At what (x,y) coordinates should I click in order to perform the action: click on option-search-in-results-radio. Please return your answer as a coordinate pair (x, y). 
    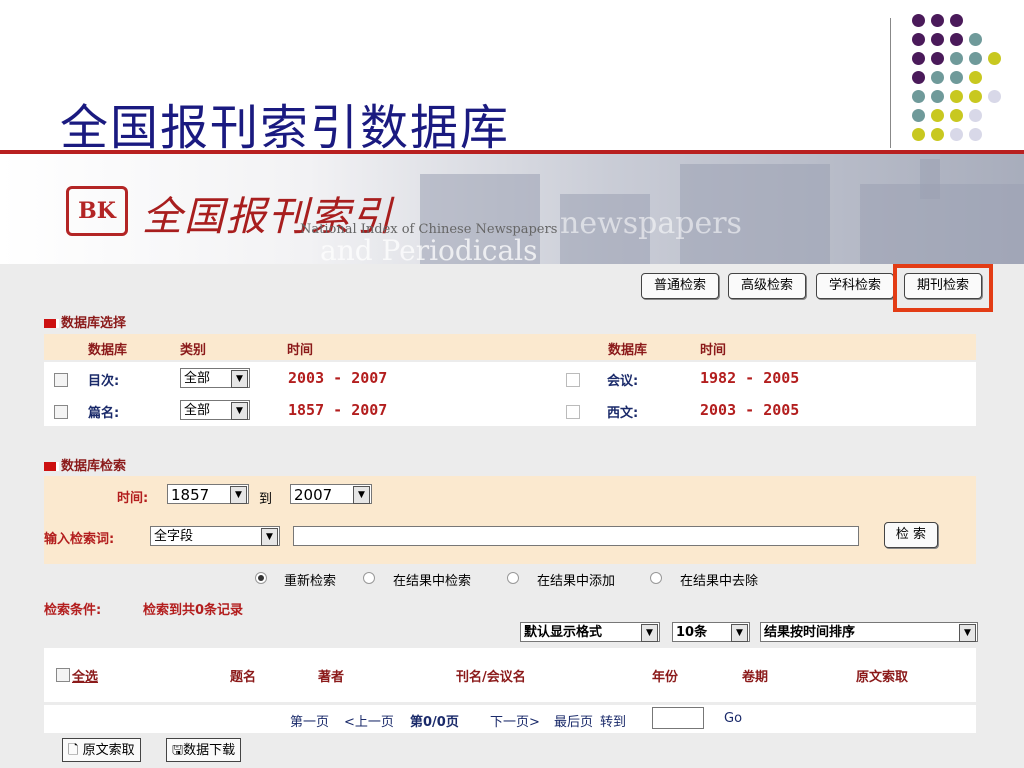
    Looking at the image, I should click on (369, 578).